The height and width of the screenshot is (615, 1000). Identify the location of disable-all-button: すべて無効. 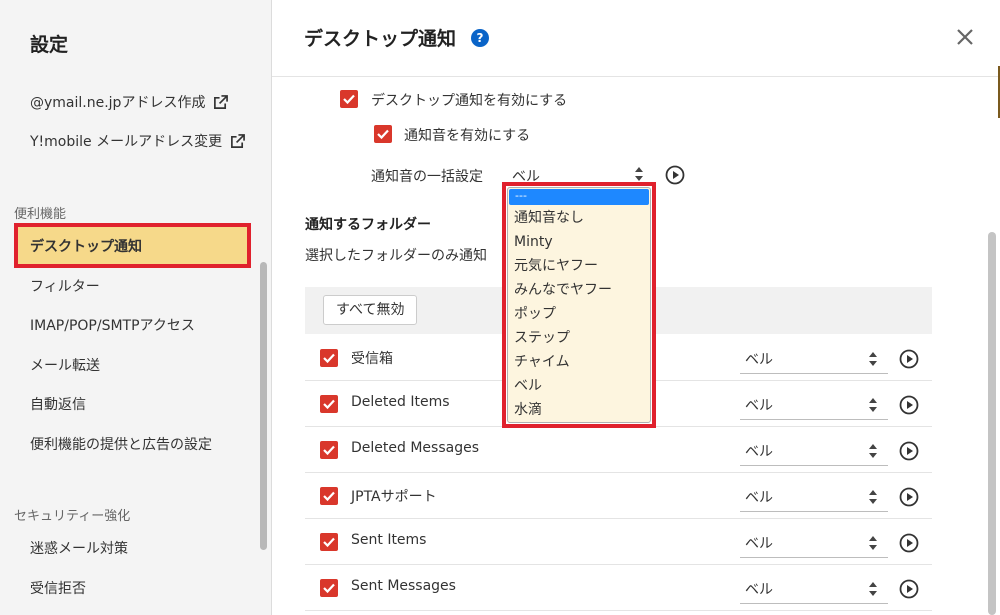
(370, 310).